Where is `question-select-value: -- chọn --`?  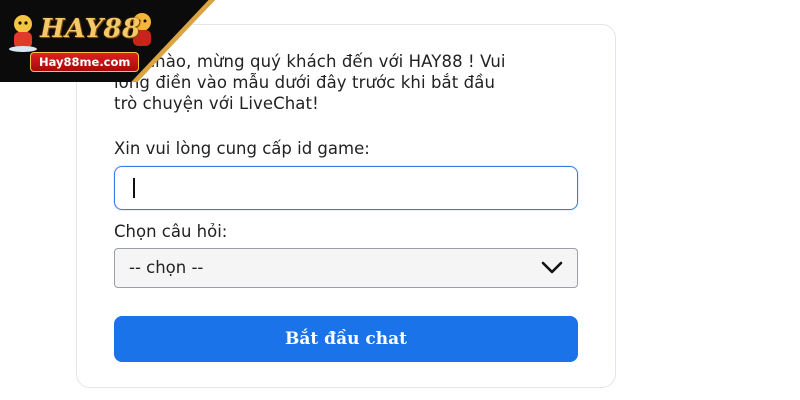 question-select-value: -- chọn -- is located at coordinates (166, 267).